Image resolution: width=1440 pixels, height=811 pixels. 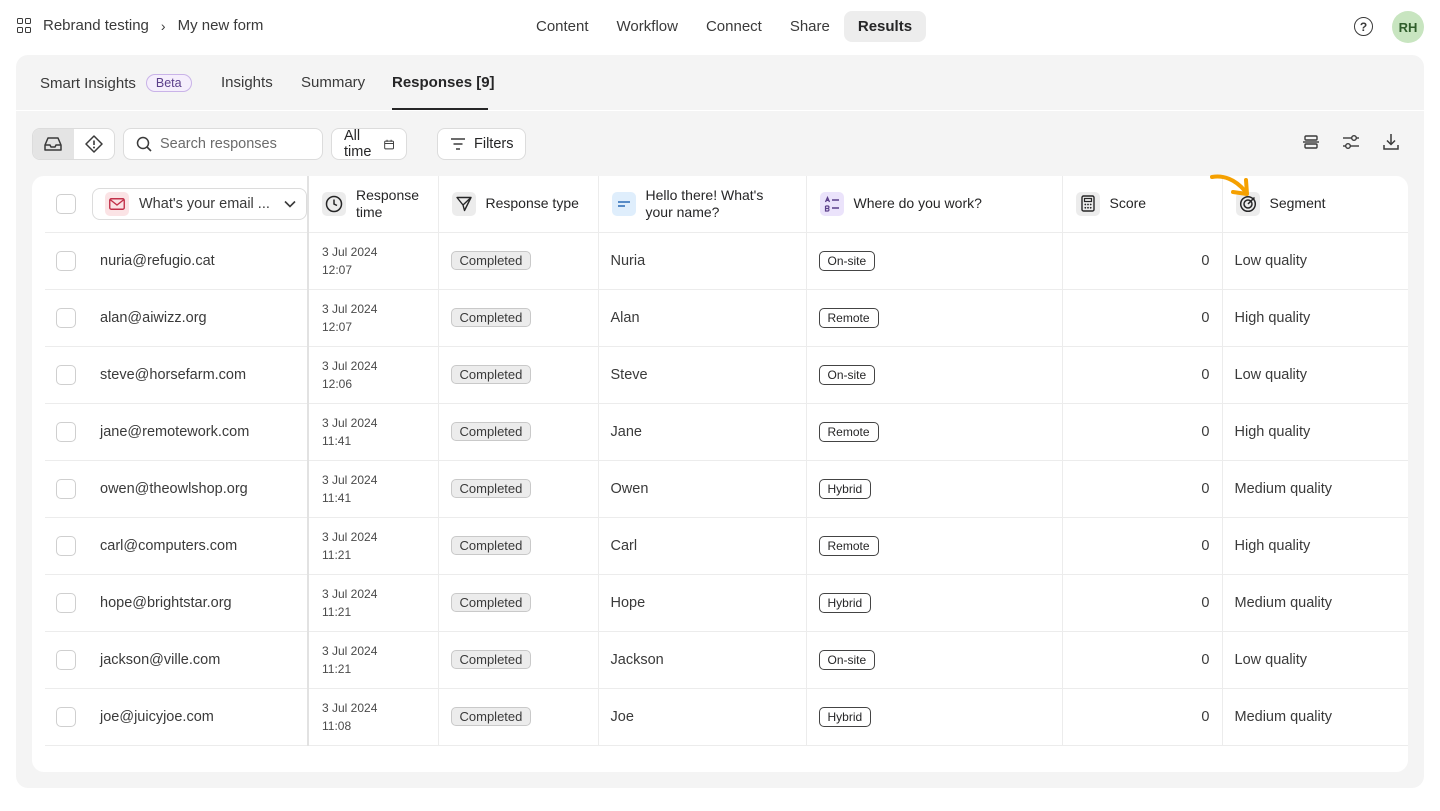 I want to click on name-cell: Owen, so click(x=701, y=489).